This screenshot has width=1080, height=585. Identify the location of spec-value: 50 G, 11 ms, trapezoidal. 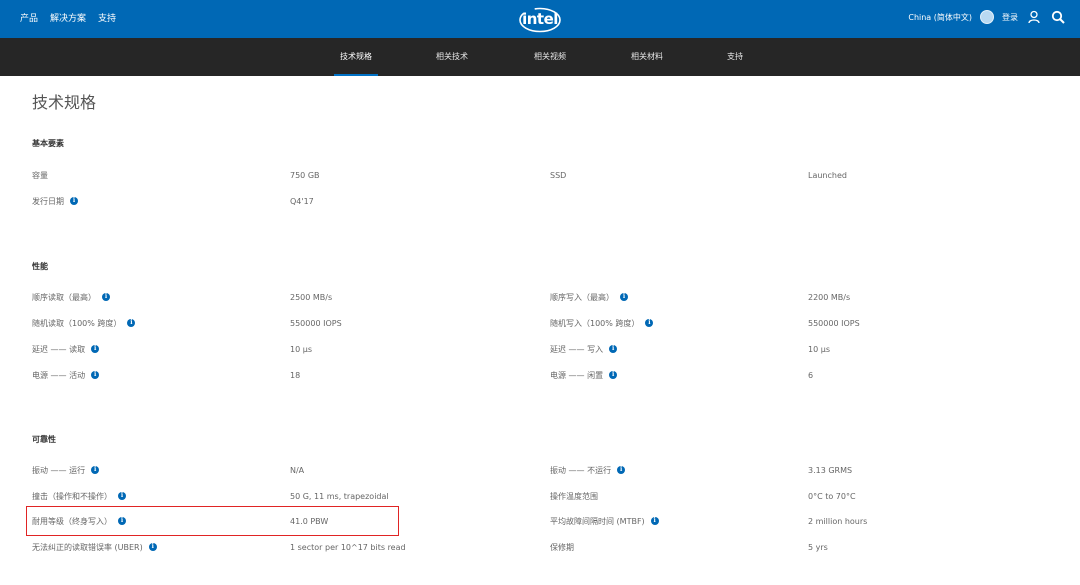
(339, 496).